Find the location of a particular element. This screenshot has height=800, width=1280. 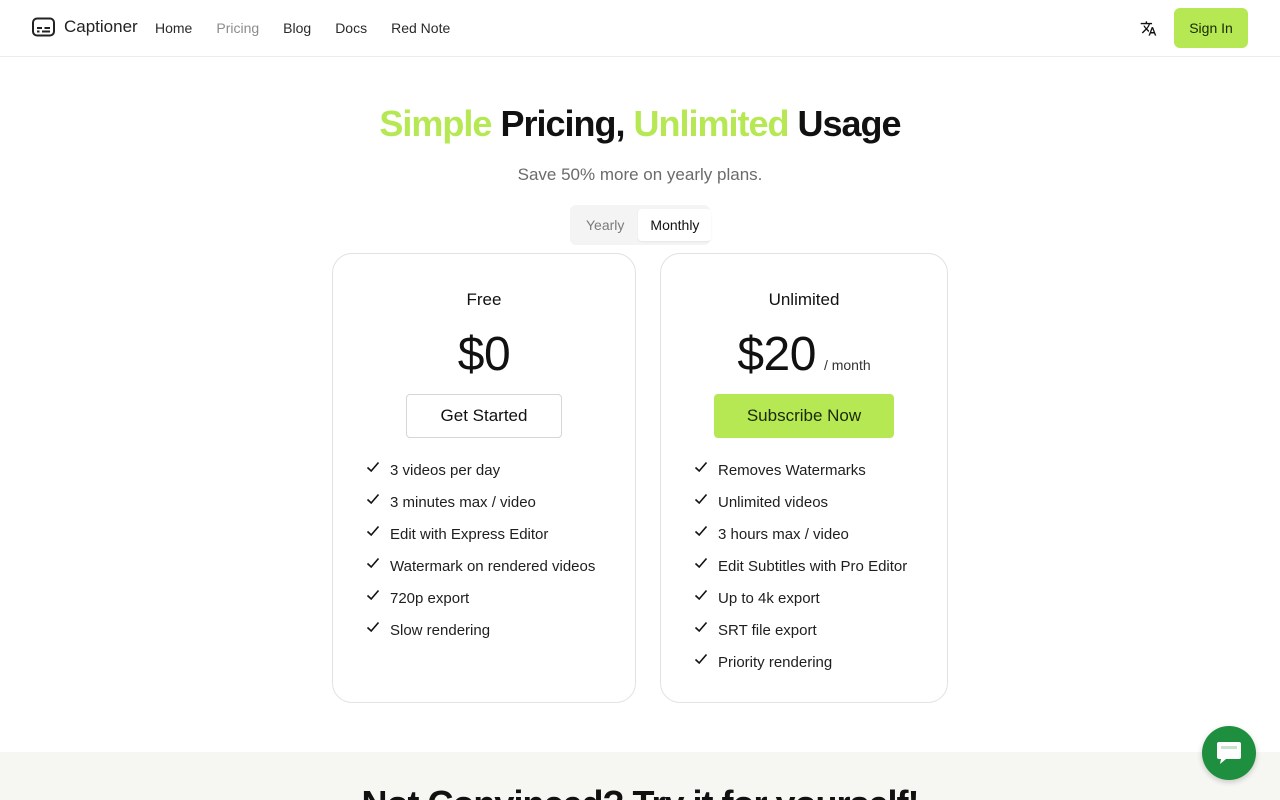

nav-docs: Docs is located at coordinates (351, 28).